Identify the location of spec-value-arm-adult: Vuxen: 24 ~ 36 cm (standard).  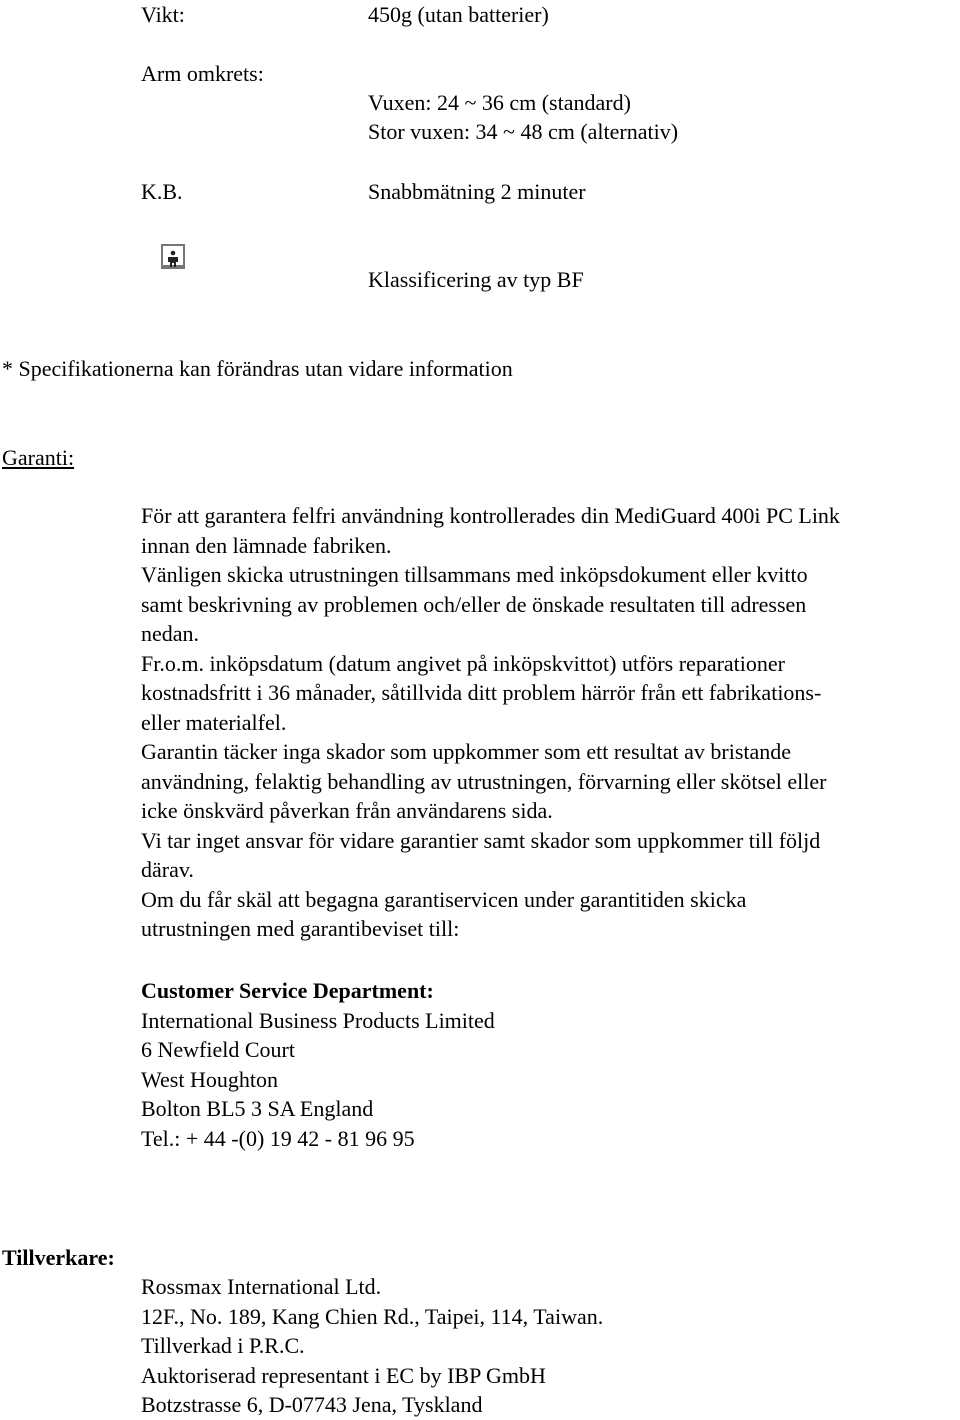
(499, 102).